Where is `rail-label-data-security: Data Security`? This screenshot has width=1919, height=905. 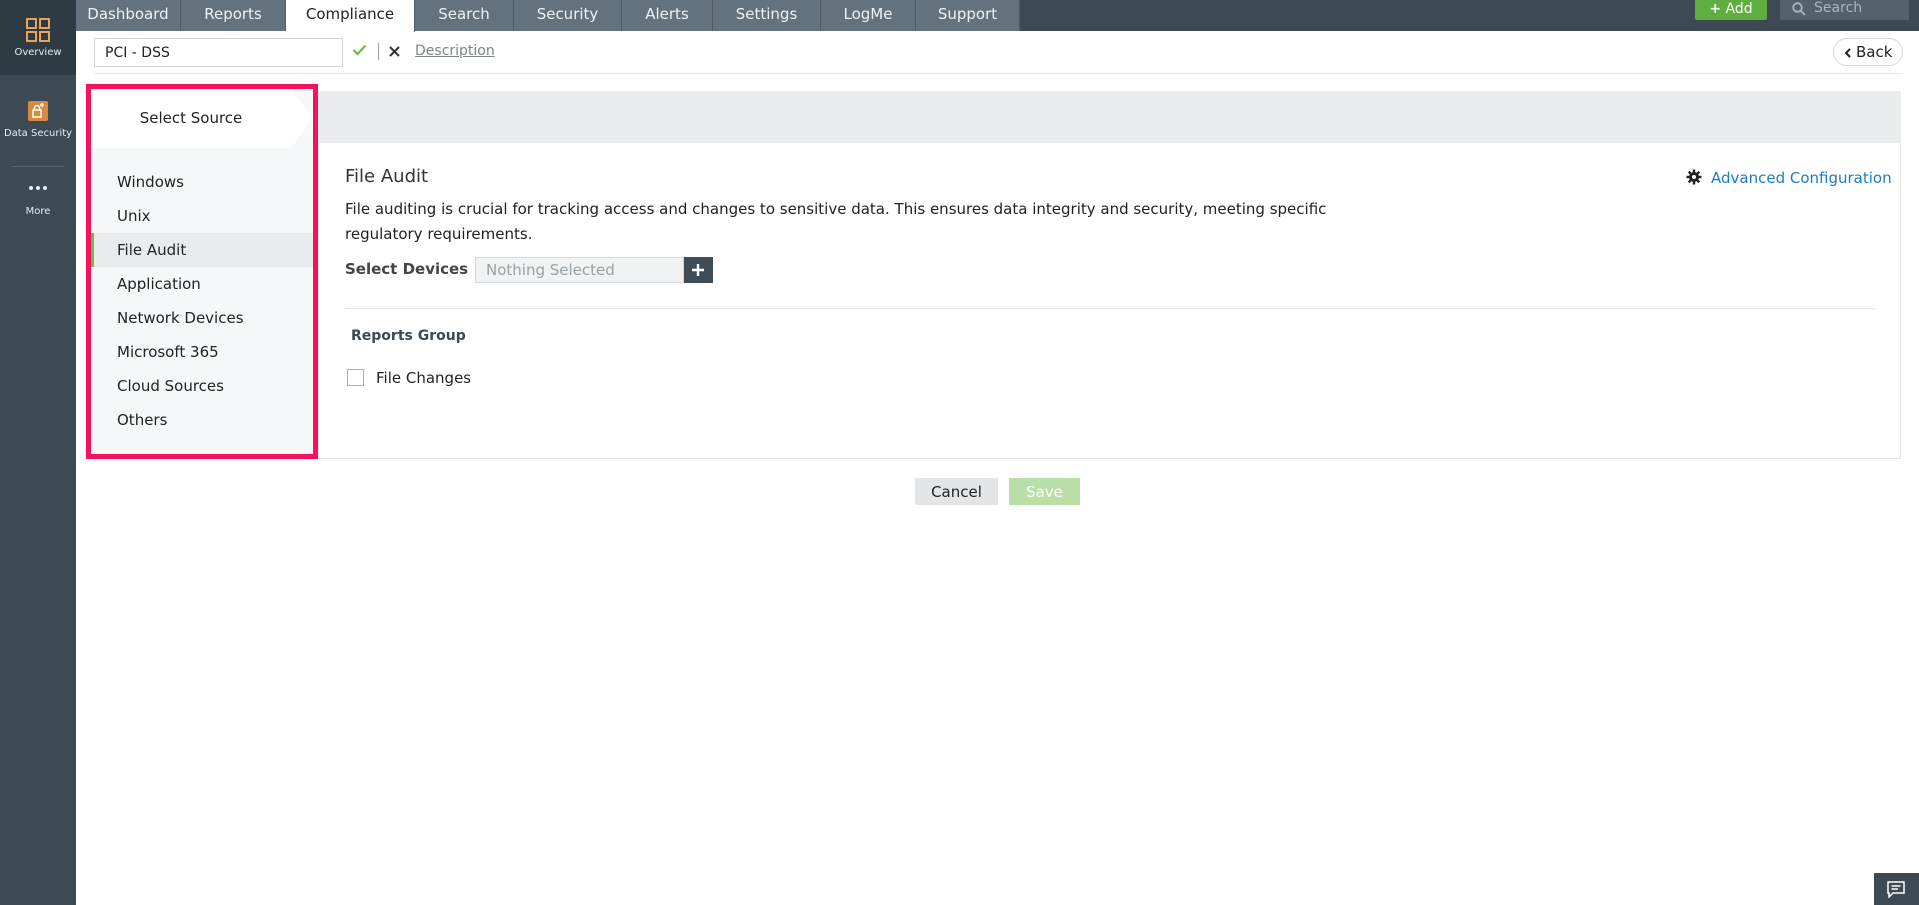 rail-label-data-security: Data Security is located at coordinates (38, 133).